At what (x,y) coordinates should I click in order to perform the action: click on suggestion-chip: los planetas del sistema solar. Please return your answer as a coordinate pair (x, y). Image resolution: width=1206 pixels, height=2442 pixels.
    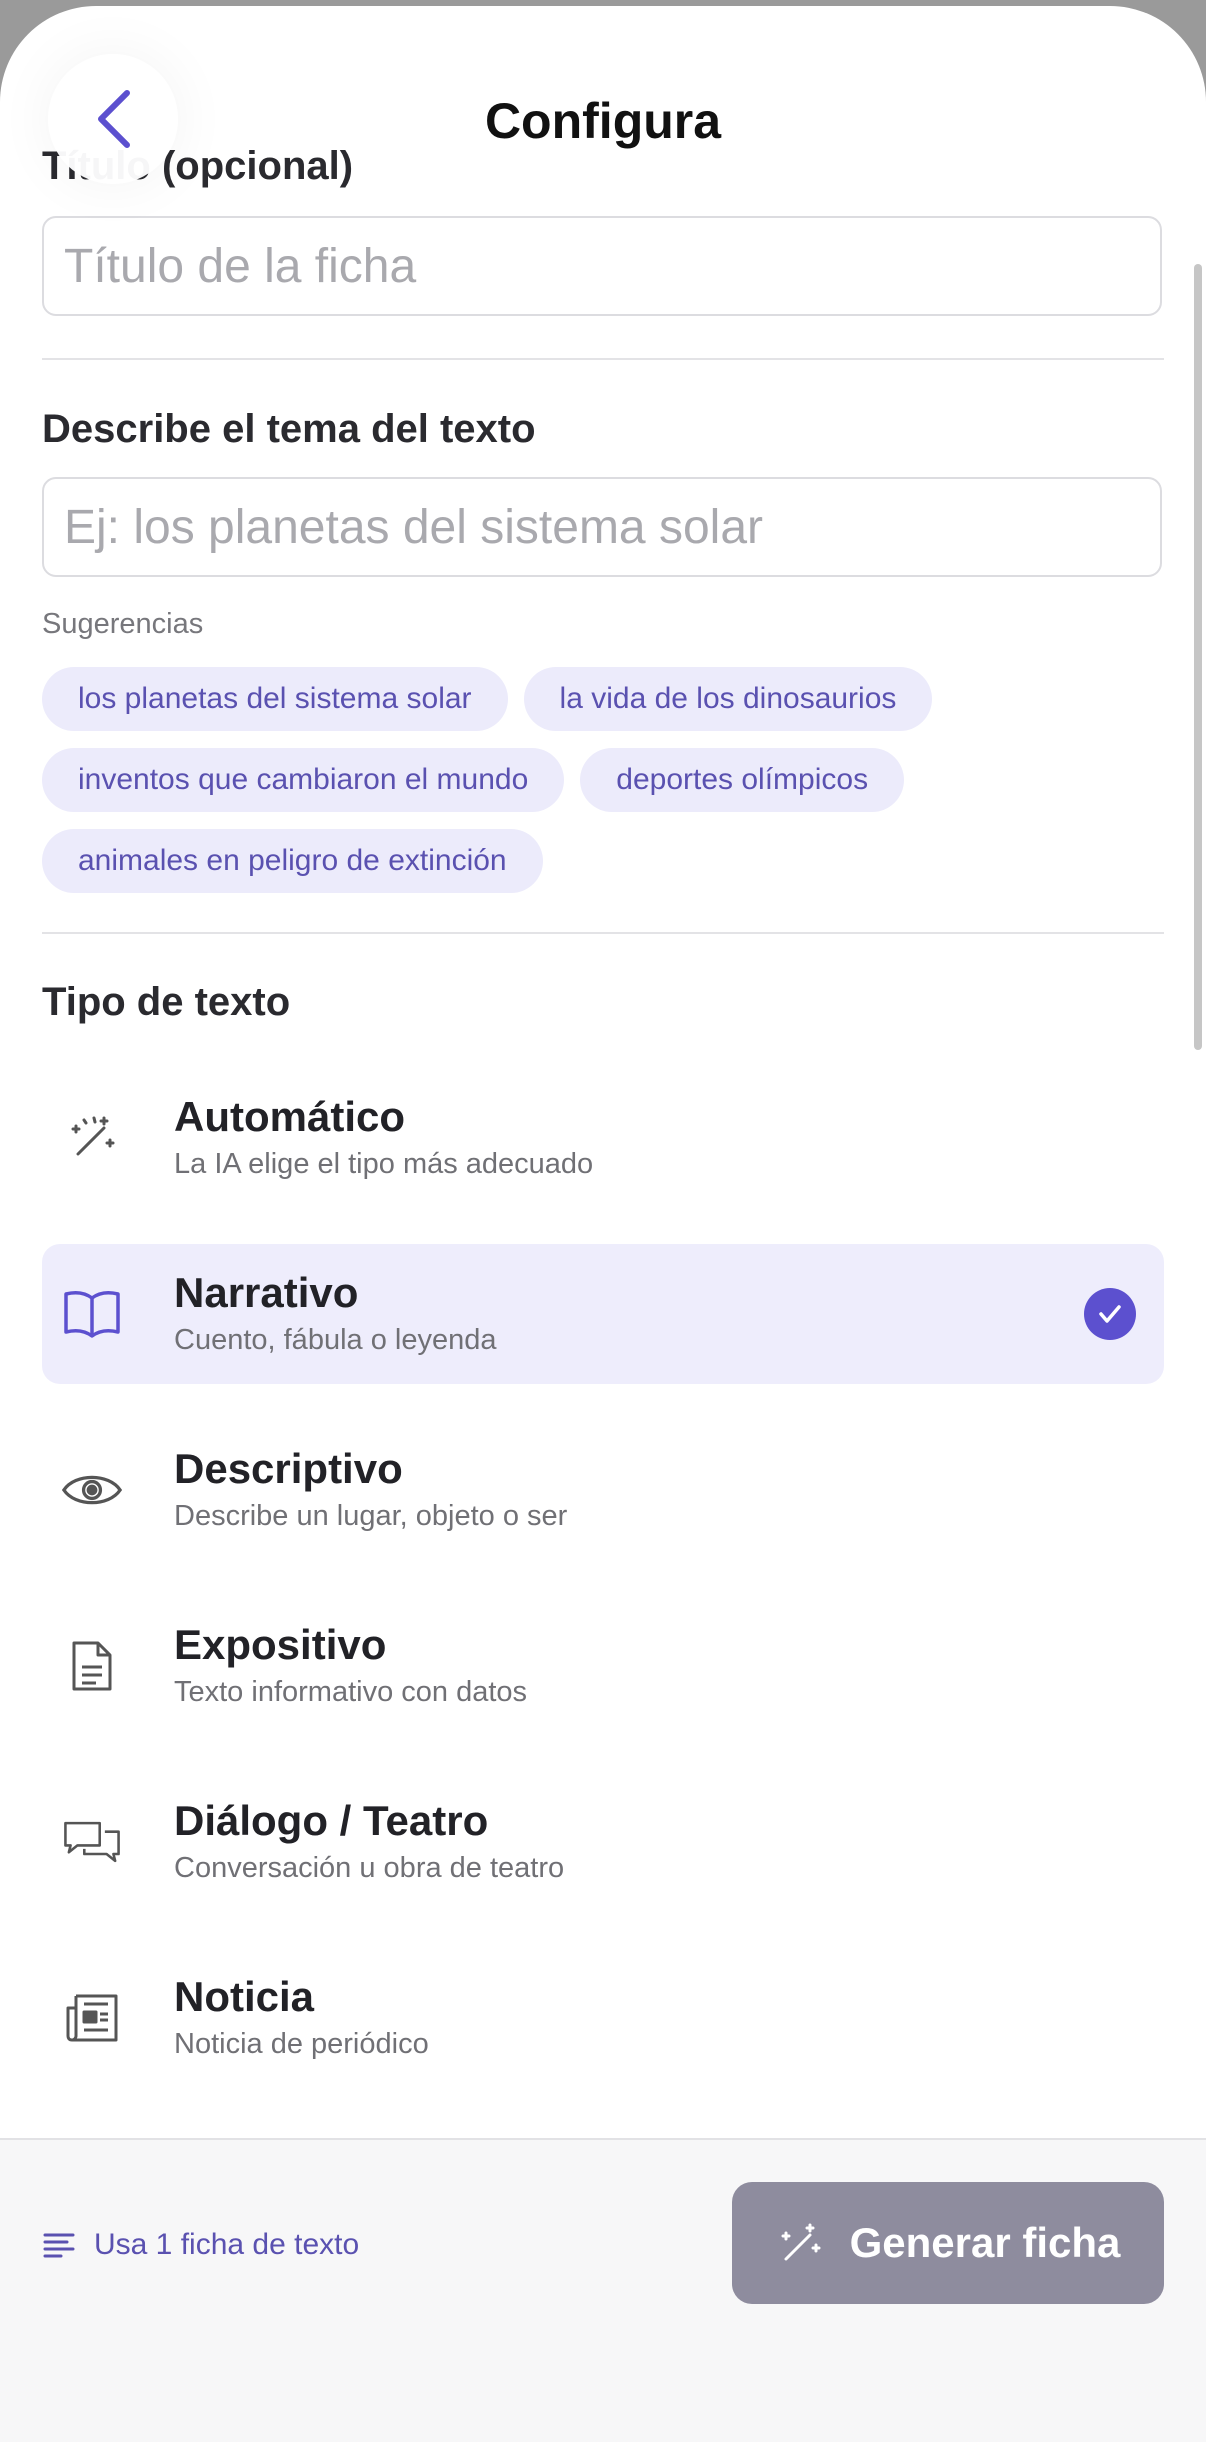
    Looking at the image, I should click on (275, 699).